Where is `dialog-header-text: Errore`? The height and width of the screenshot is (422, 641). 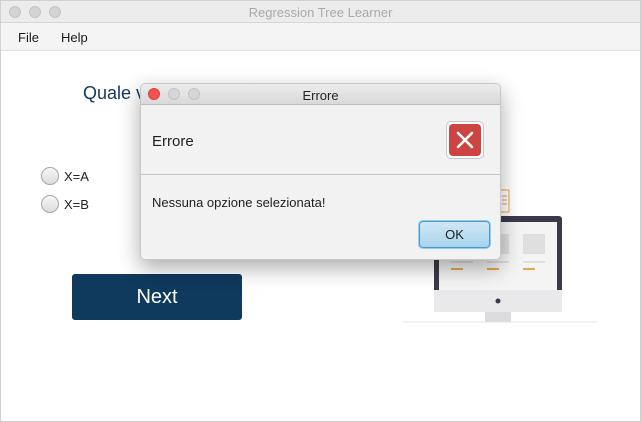
dialog-header-text: Errore is located at coordinates (173, 141).